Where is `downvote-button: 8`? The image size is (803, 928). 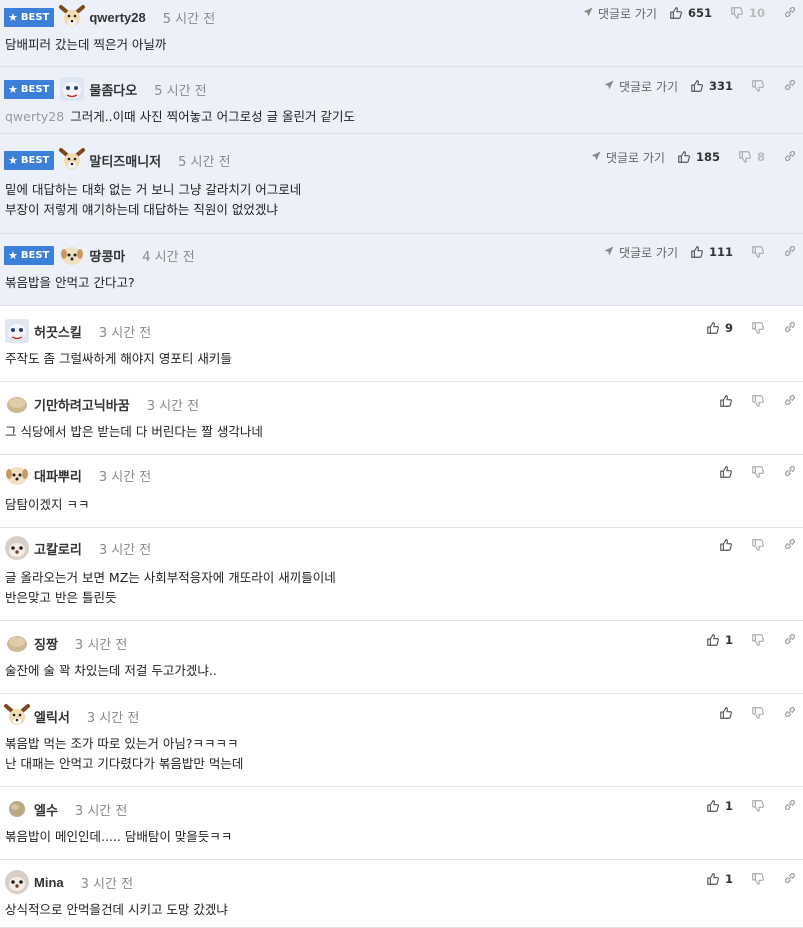 downvote-button: 8 is located at coordinates (751, 157).